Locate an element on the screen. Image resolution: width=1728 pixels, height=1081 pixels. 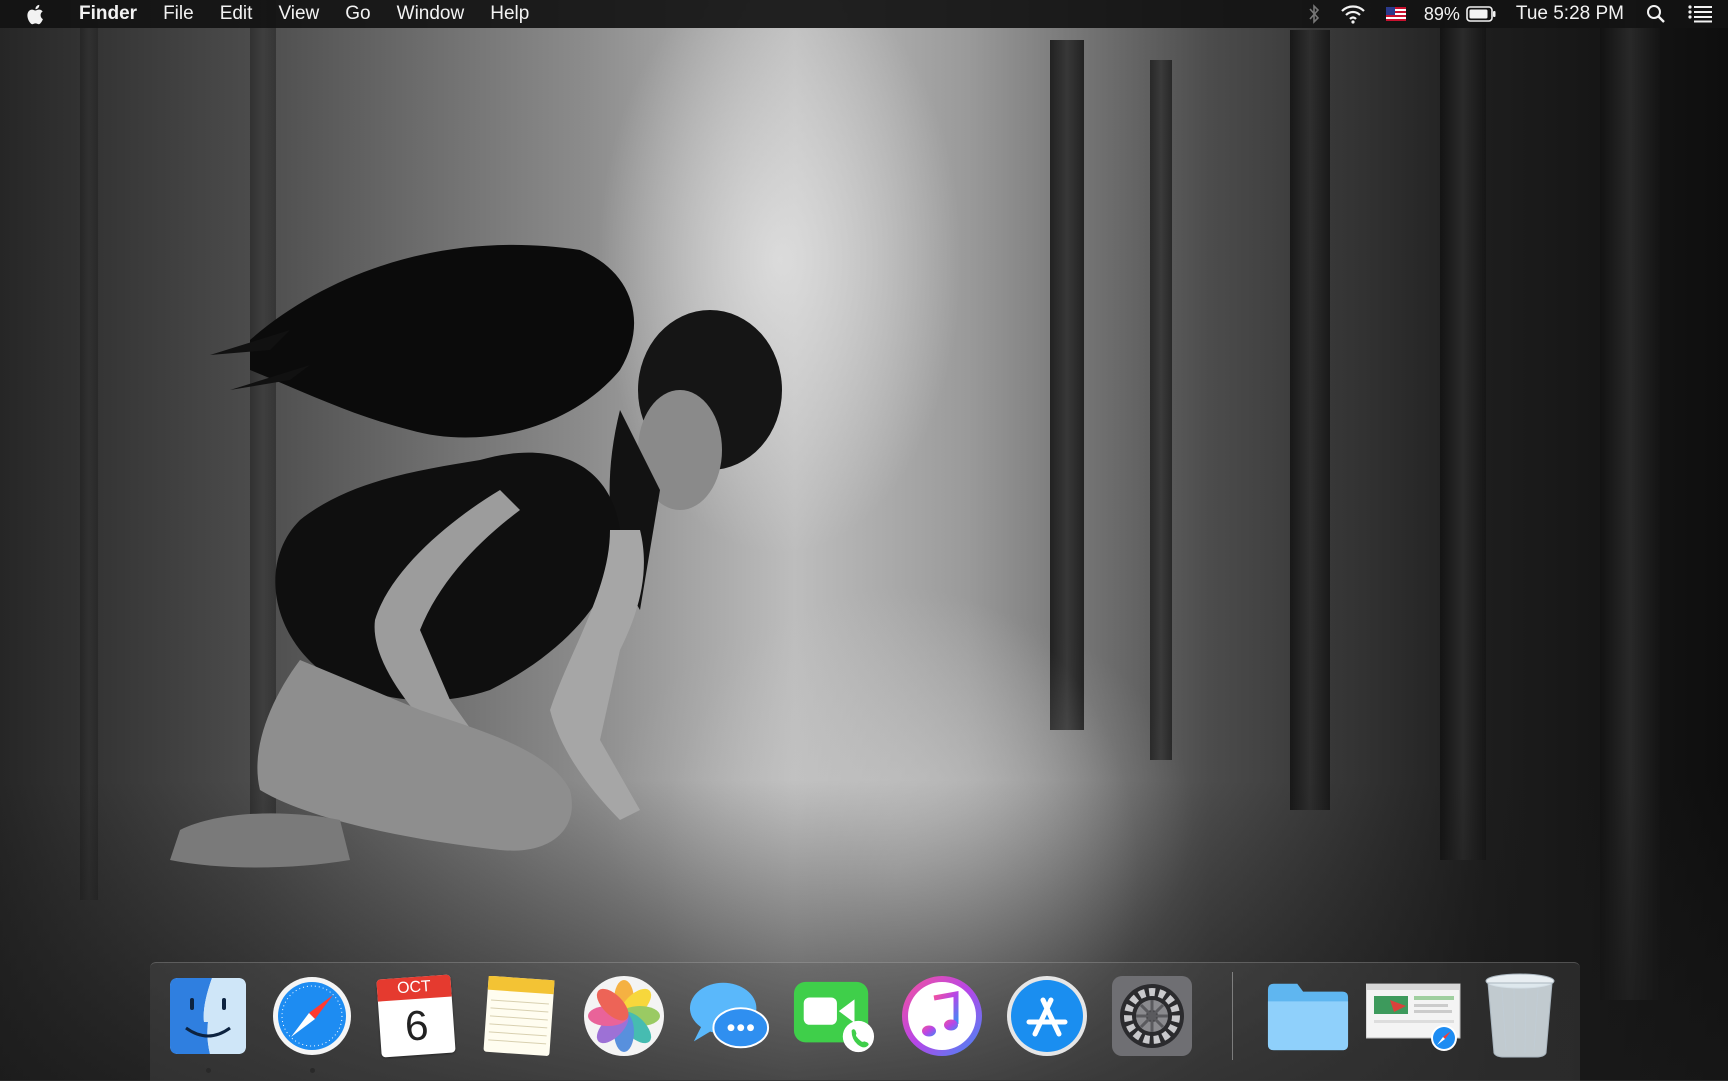
battery-status: 89% is located at coordinates (1460, 14).